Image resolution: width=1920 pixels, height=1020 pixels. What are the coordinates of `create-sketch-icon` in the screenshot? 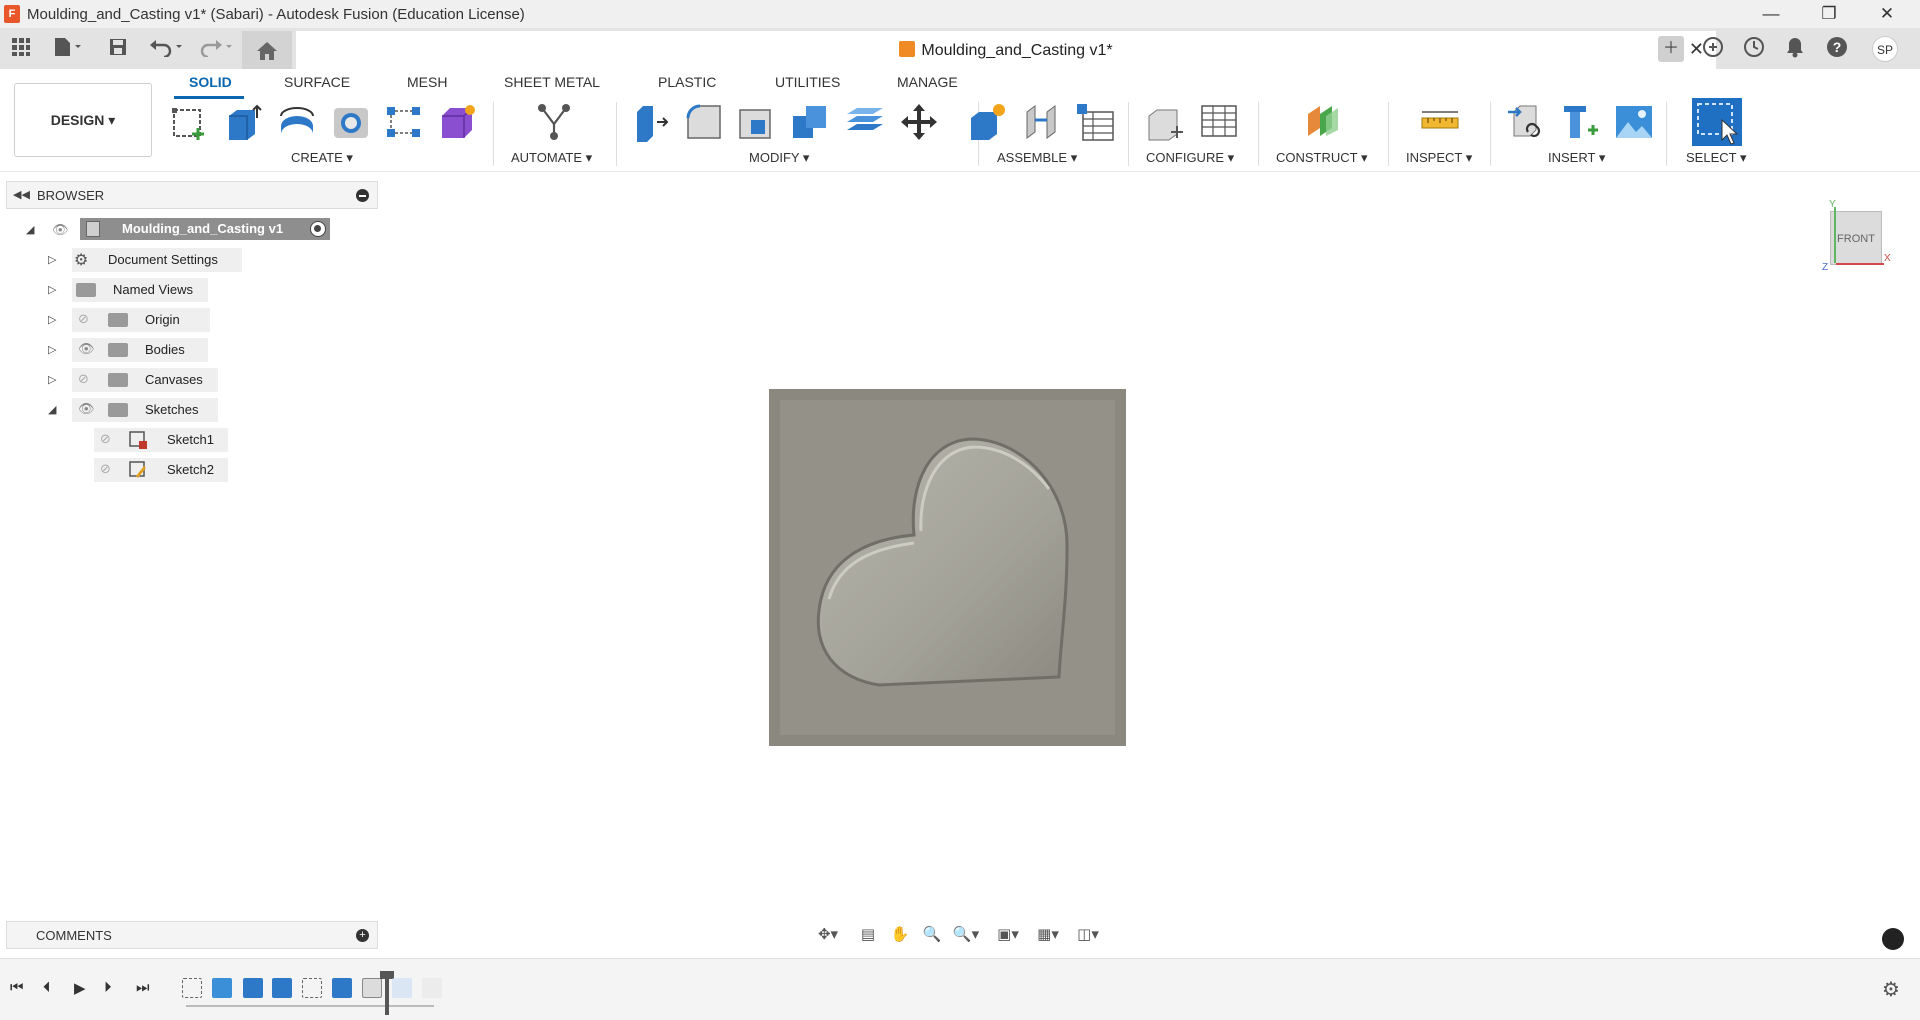 It's located at (190, 122).